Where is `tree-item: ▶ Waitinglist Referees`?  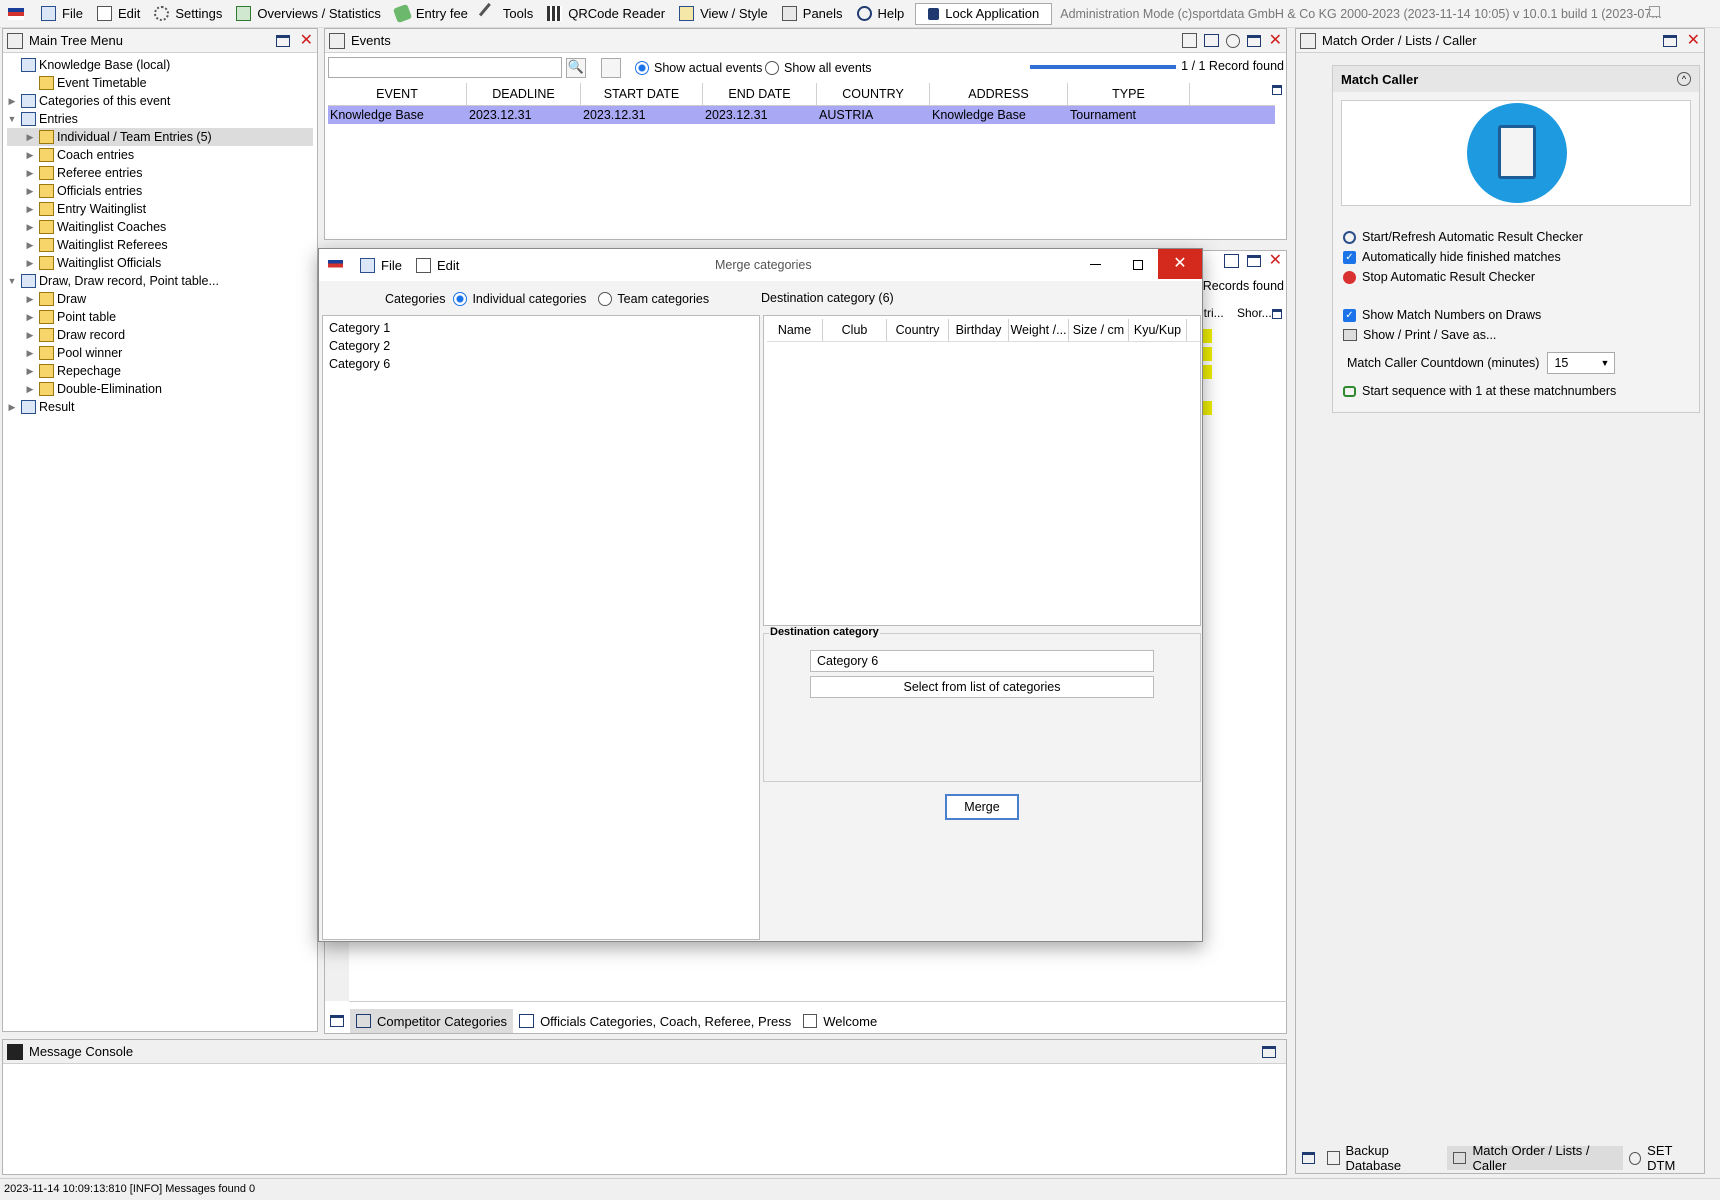 tree-item: ▶ Waitinglist Referees is located at coordinates (160, 245).